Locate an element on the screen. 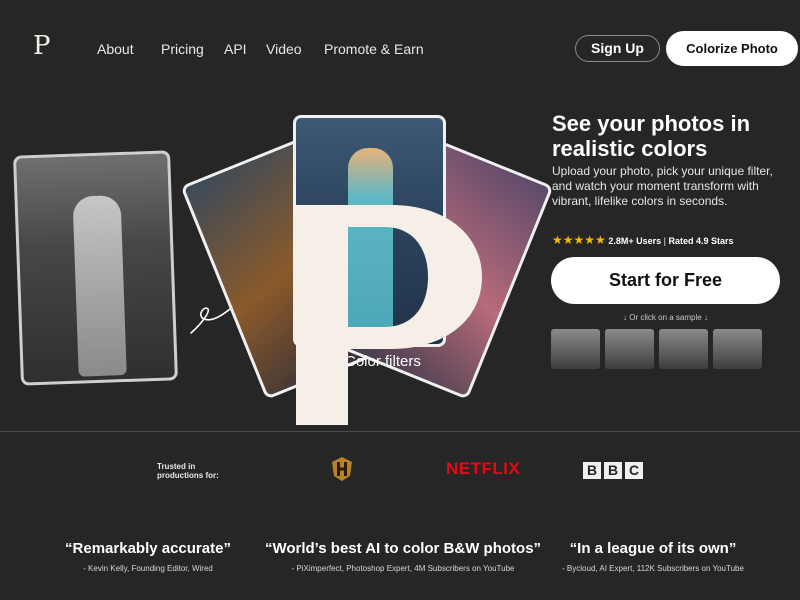  brand-logo: P is located at coordinates (42, 46).